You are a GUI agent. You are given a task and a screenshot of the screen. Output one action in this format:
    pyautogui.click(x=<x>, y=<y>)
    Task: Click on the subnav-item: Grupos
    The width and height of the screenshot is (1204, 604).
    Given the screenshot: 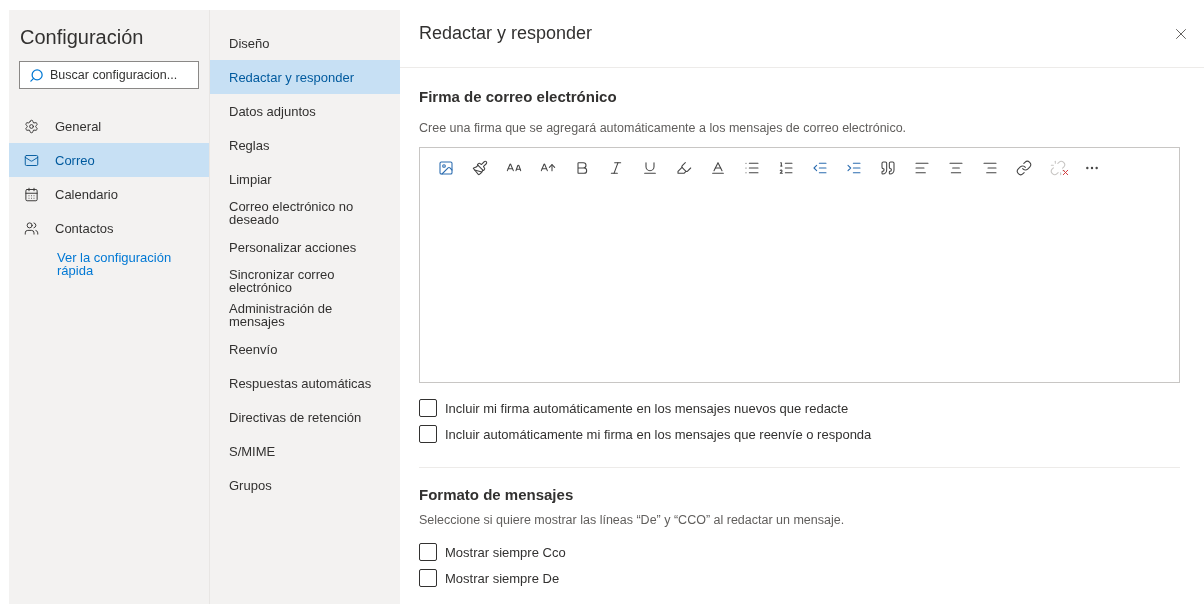 What is the action you would take?
    pyautogui.click(x=305, y=485)
    